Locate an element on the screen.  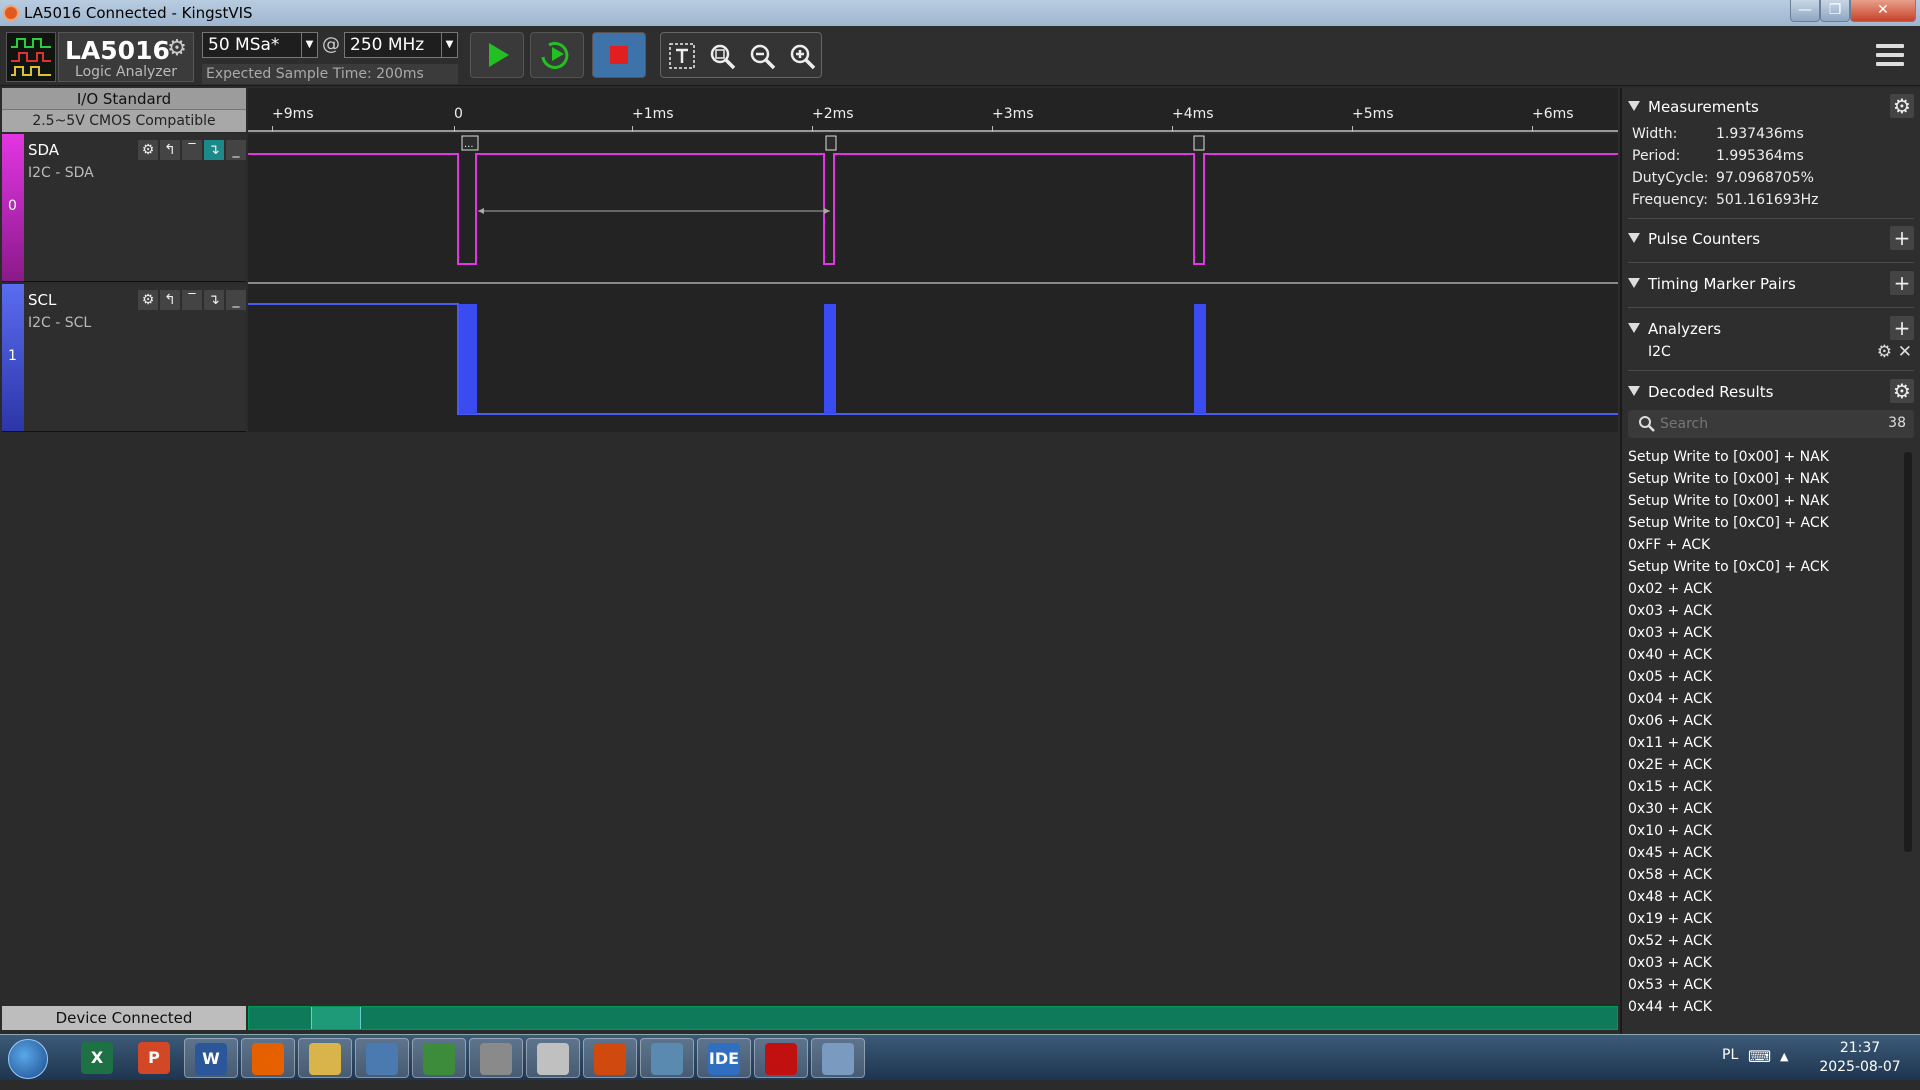
measurements-settings-gear-icon: ⚙ is located at coordinates (1902, 106).